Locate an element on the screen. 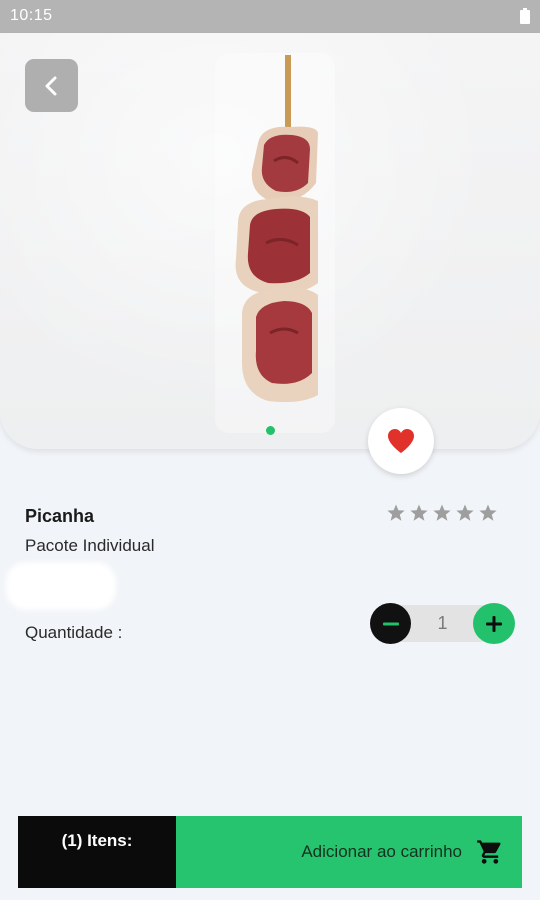 This screenshot has height=900, width=540. plus-icon is located at coordinates (494, 623).